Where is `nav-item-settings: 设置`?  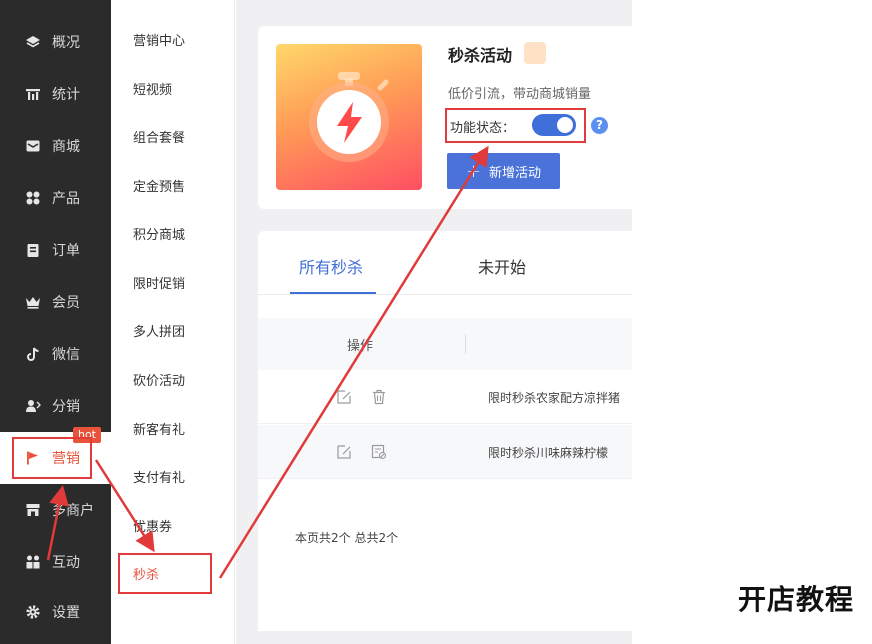
nav-item-settings: 设置 is located at coordinates (55, 612).